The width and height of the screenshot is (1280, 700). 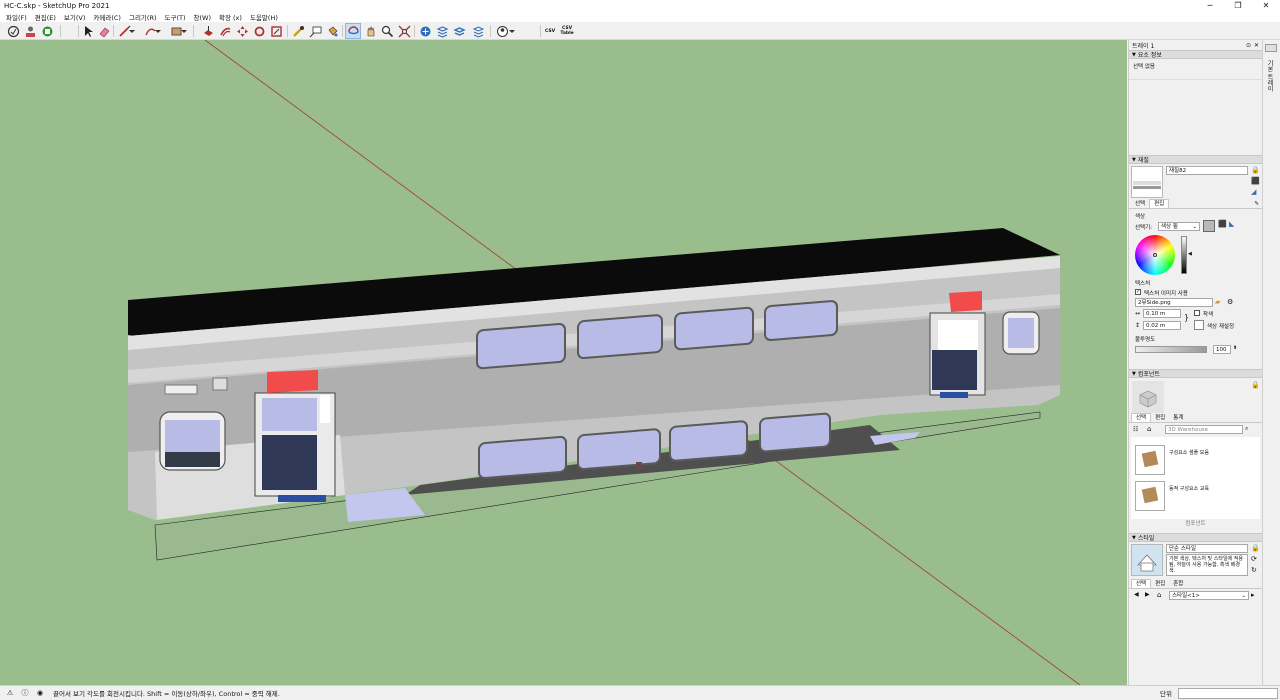 I want to click on sample-paint-icon: ◢, so click(x=1253, y=192).